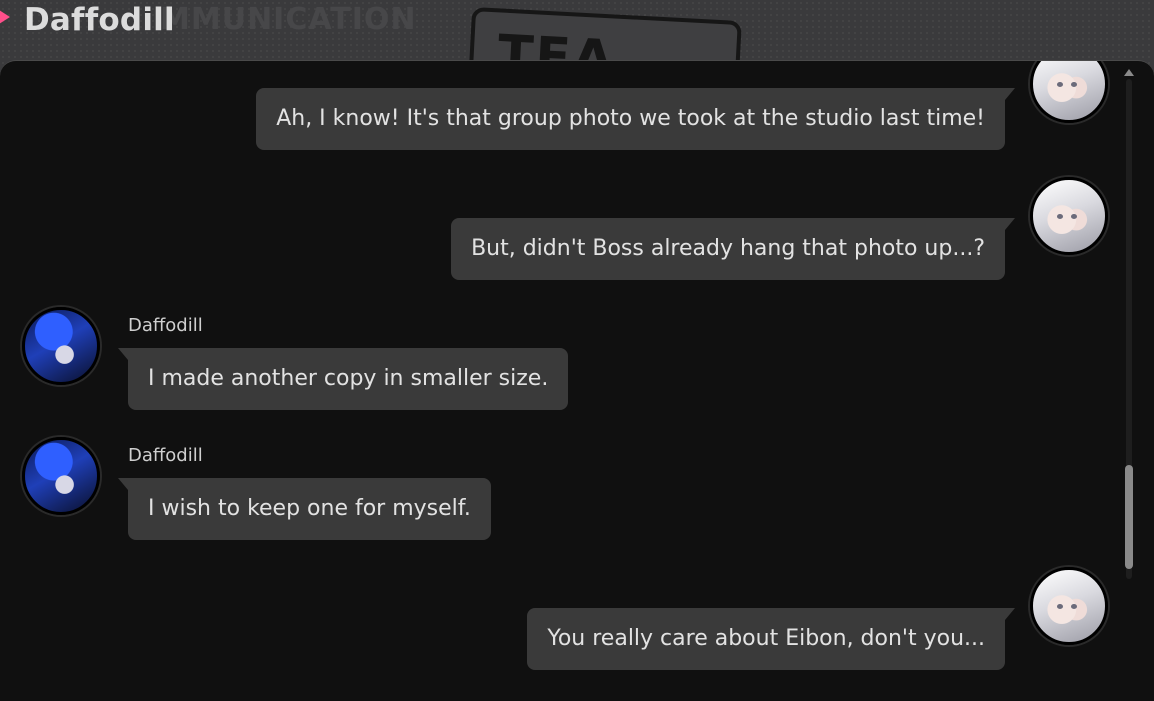 This screenshot has width=1154, height=701. What do you see at coordinates (99, 20) in the screenshot?
I see `contact-name-title: Daffodill` at bounding box center [99, 20].